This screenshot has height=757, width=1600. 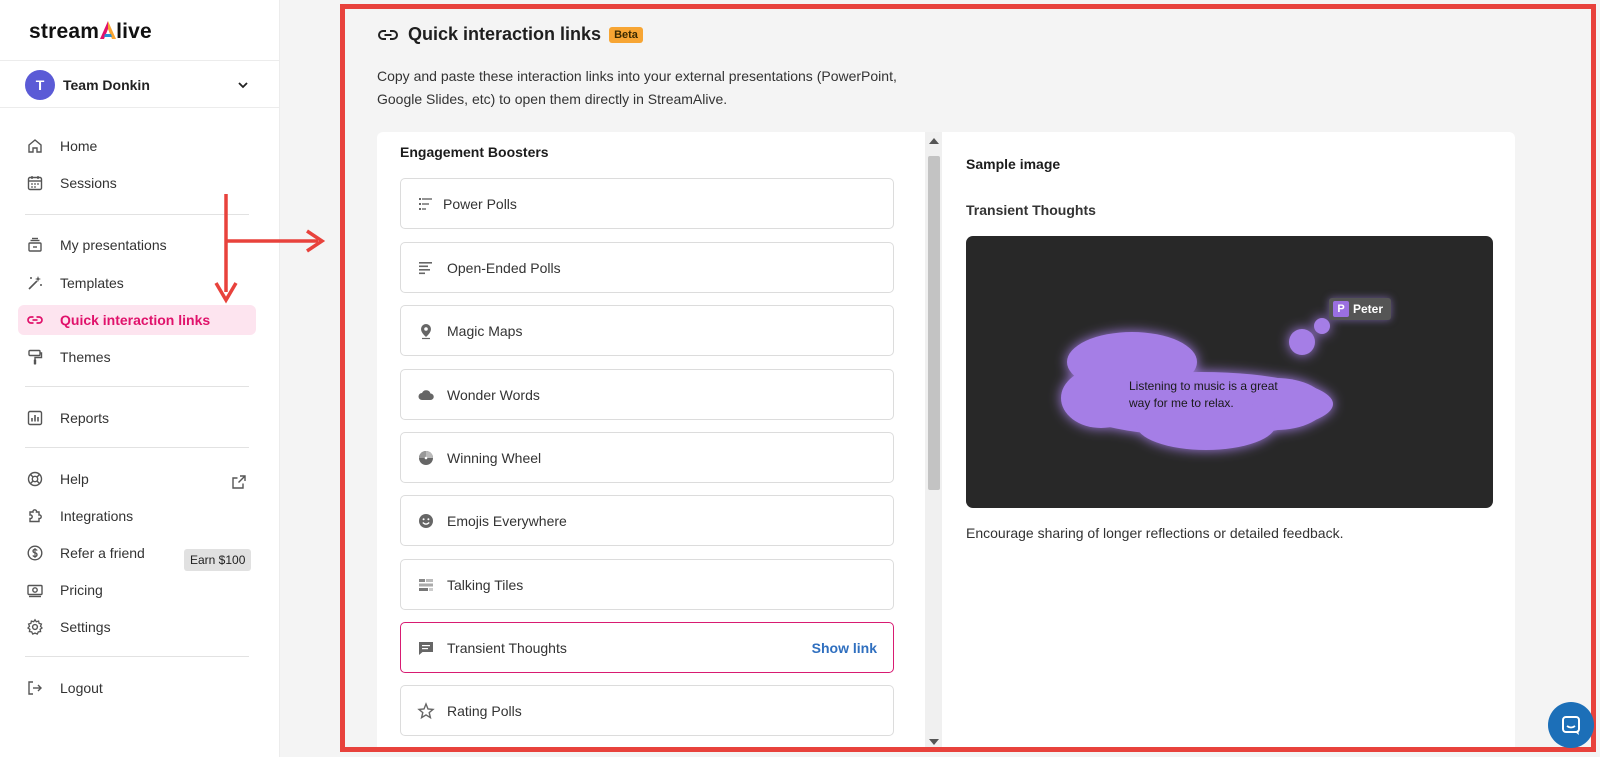 I want to click on smiley-icon, so click(x=426, y=521).